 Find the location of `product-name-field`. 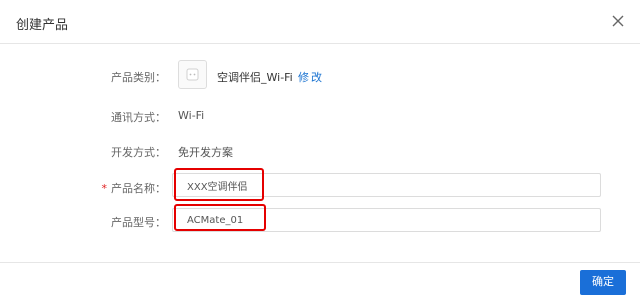

product-name-field is located at coordinates (386, 185).